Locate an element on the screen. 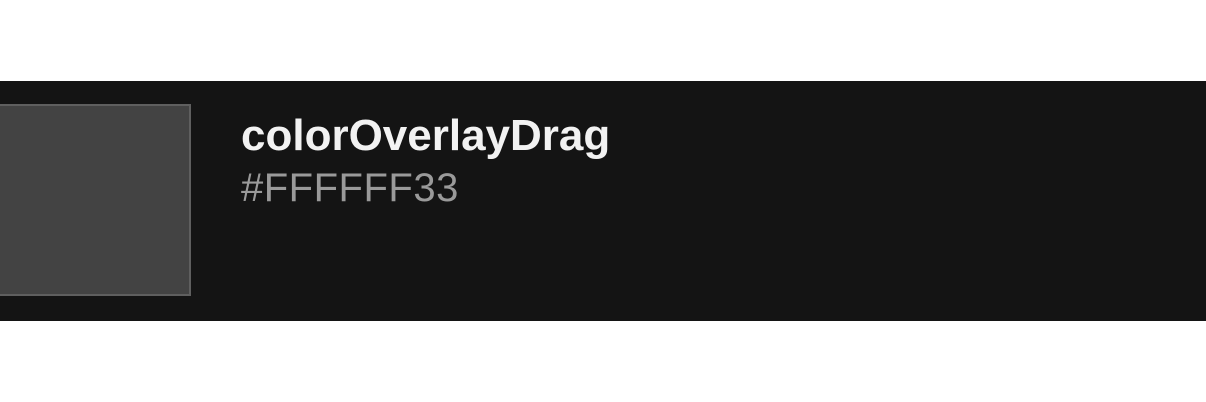 The image size is (1206, 402). token-name: colorOverlayDrag is located at coordinates (426, 135).